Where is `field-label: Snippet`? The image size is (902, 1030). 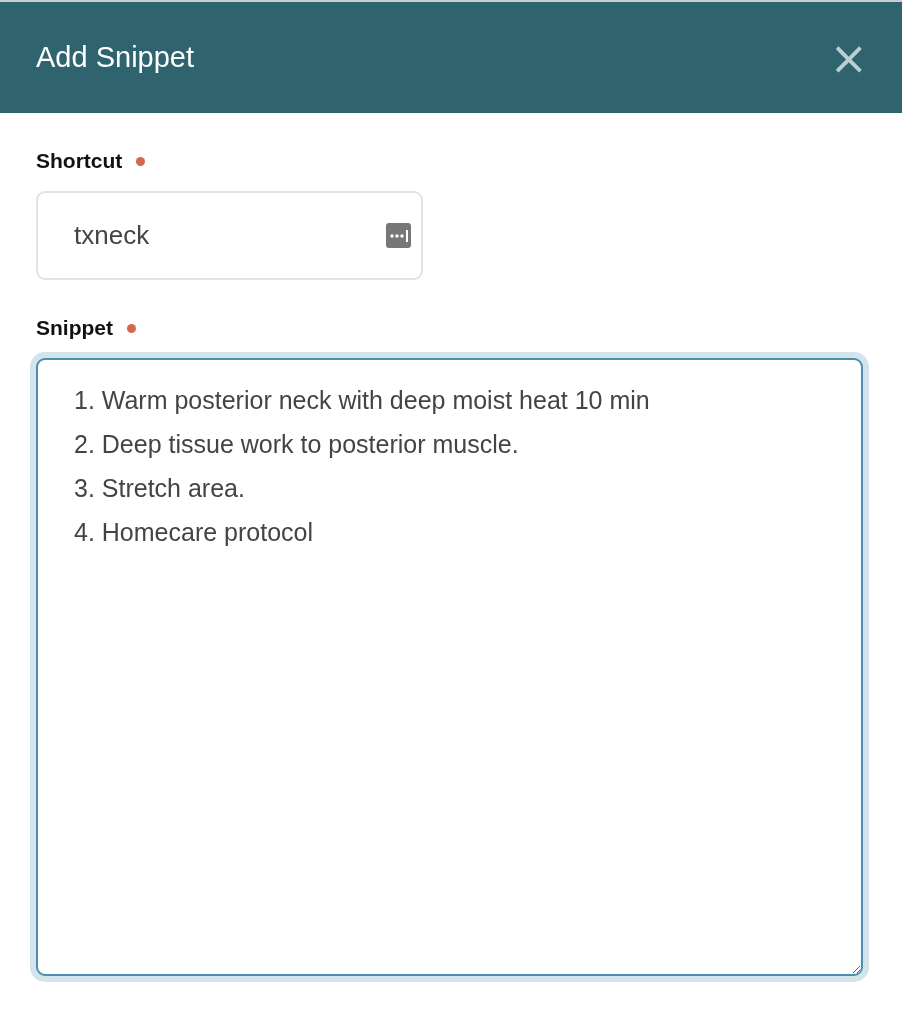
field-label: Snippet is located at coordinates (74, 328).